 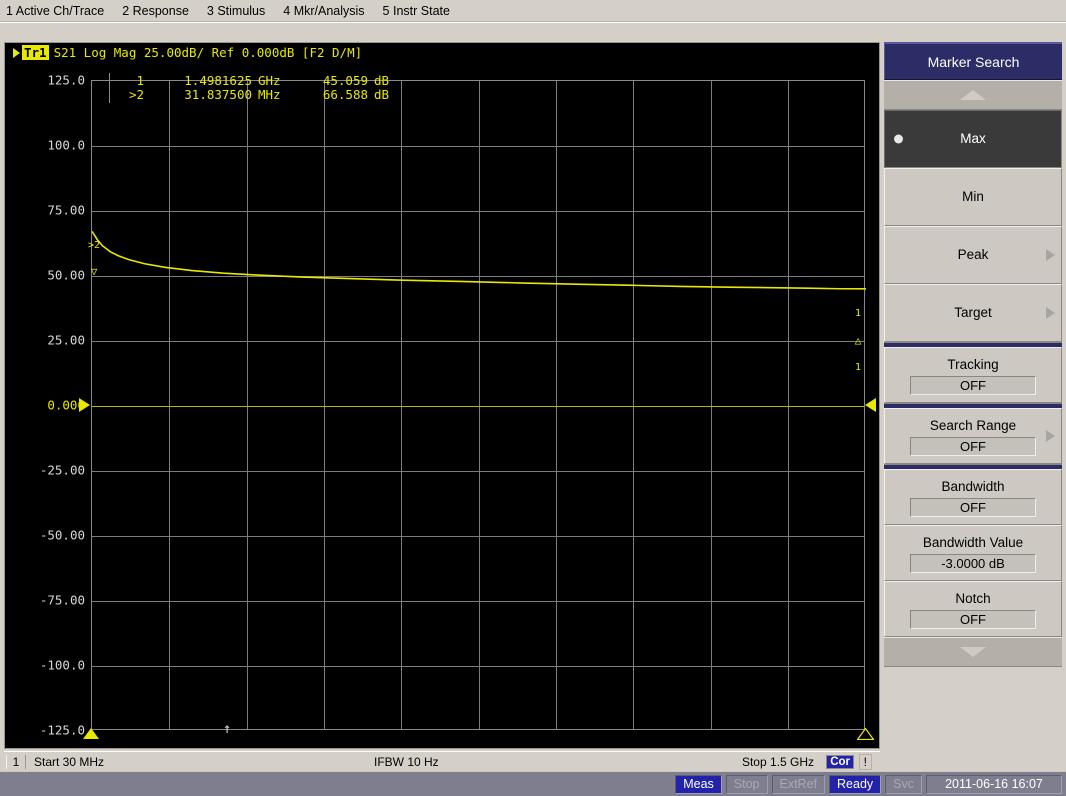 What do you see at coordinates (16, 761) in the screenshot?
I see `channel-number: 1` at bounding box center [16, 761].